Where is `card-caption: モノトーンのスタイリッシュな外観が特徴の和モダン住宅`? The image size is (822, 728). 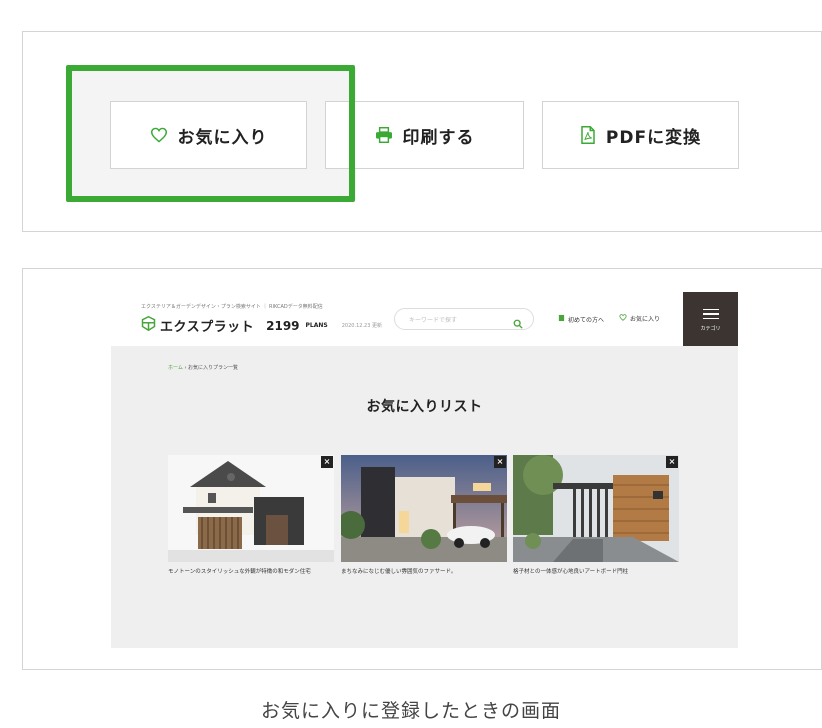
card-caption: モノトーンのスタイリッシュな外観が特徴の和モダン住宅 is located at coordinates (239, 572).